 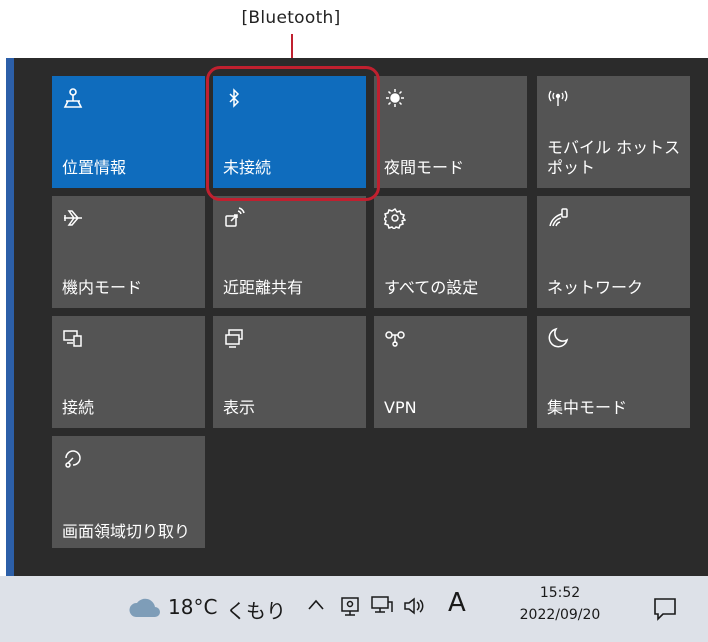 What do you see at coordinates (128, 492) in the screenshot?
I see `tile-snip: 画面領域切り取り` at bounding box center [128, 492].